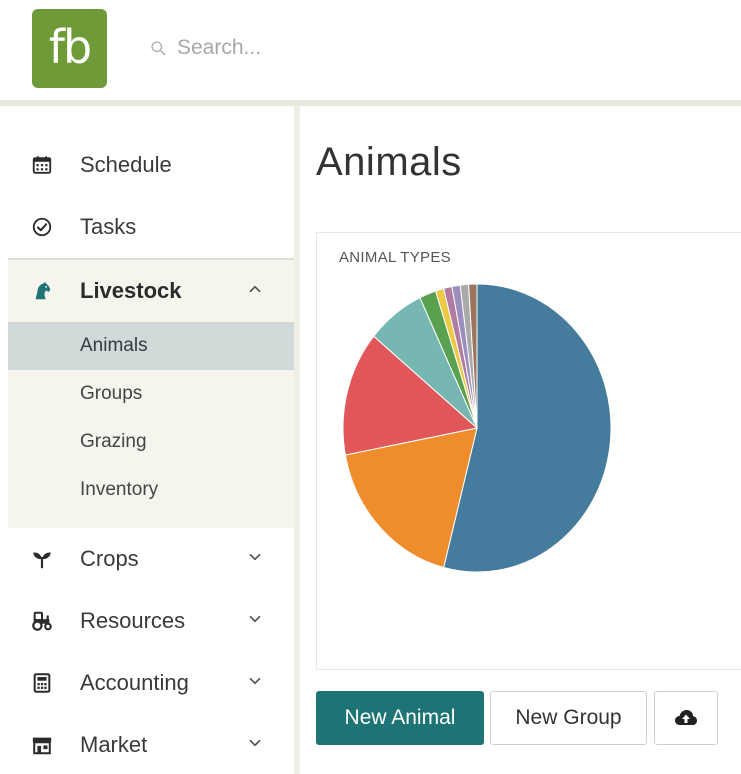 Image resolution: width=741 pixels, height=774 pixels. What do you see at coordinates (42, 291) in the screenshot?
I see `horse-icon` at bounding box center [42, 291].